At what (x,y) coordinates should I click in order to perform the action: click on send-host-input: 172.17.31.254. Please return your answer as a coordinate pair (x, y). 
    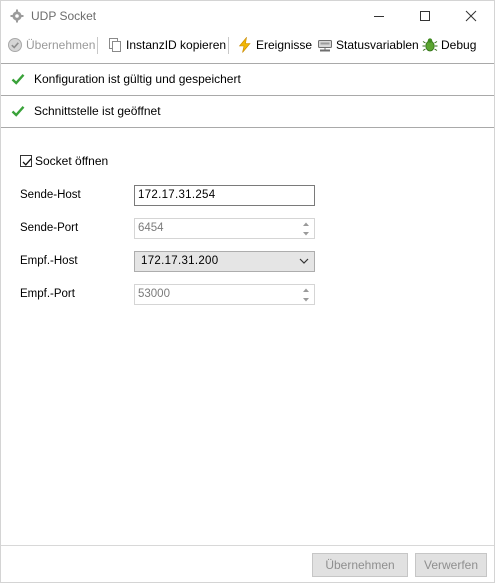
    Looking at the image, I should click on (224, 195).